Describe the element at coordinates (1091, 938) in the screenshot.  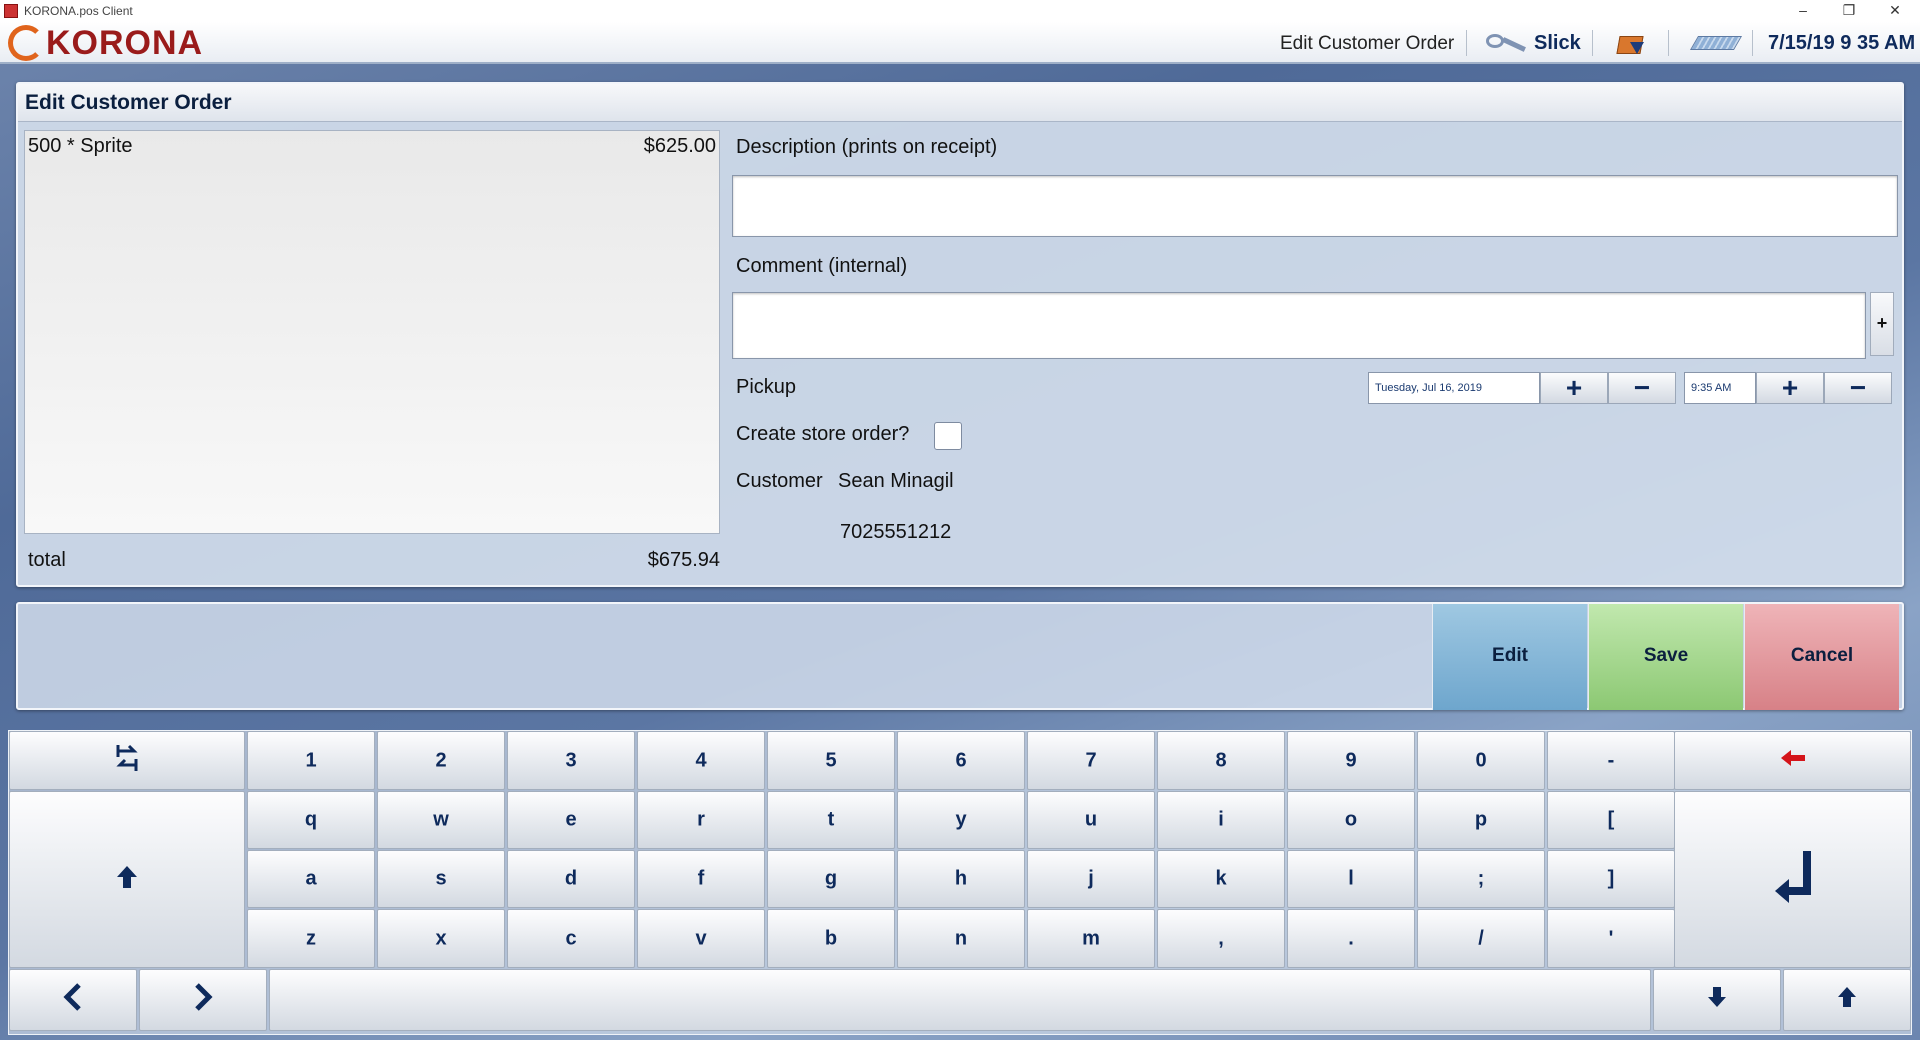
I see `key-row4-6: m` at that location.